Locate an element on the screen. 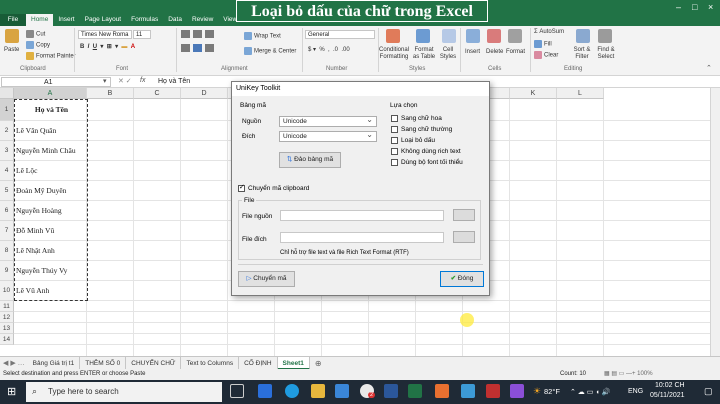  option-item: Dùng bộ font tối thiểu is located at coordinates (427, 163).